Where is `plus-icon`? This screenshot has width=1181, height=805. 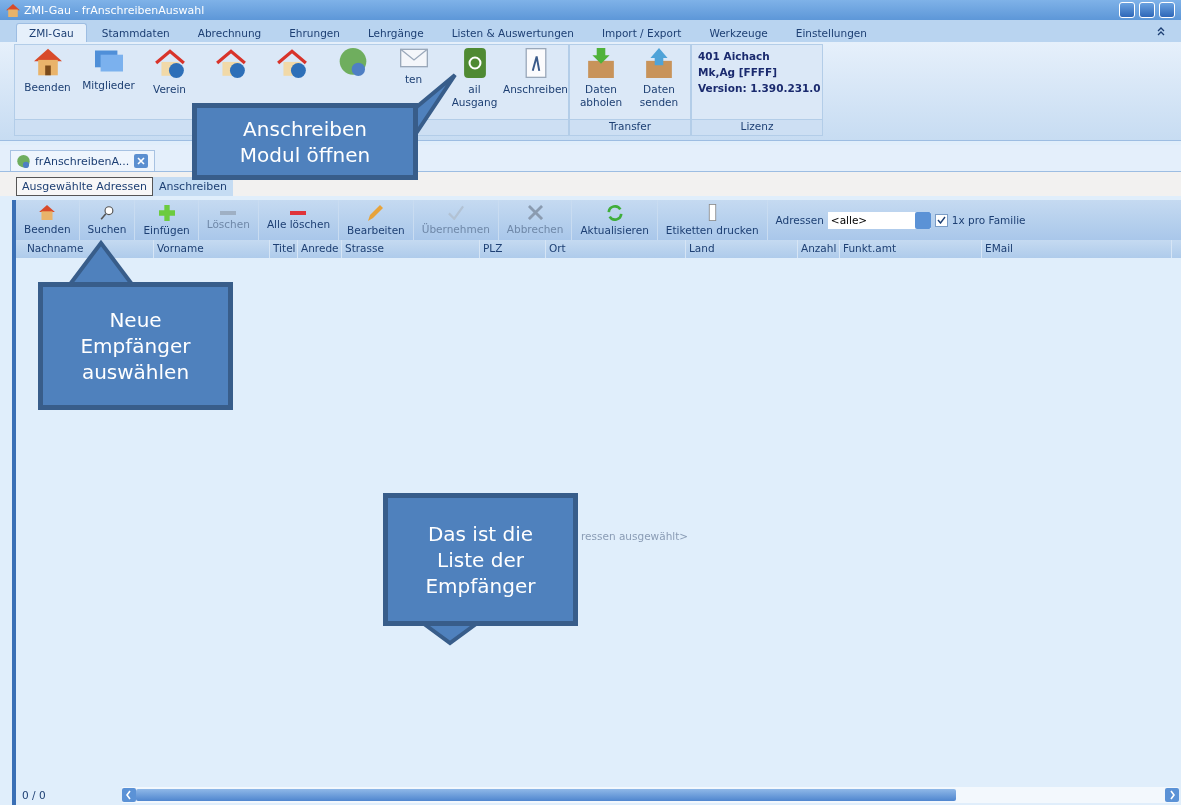 plus-icon is located at coordinates (166, 212).